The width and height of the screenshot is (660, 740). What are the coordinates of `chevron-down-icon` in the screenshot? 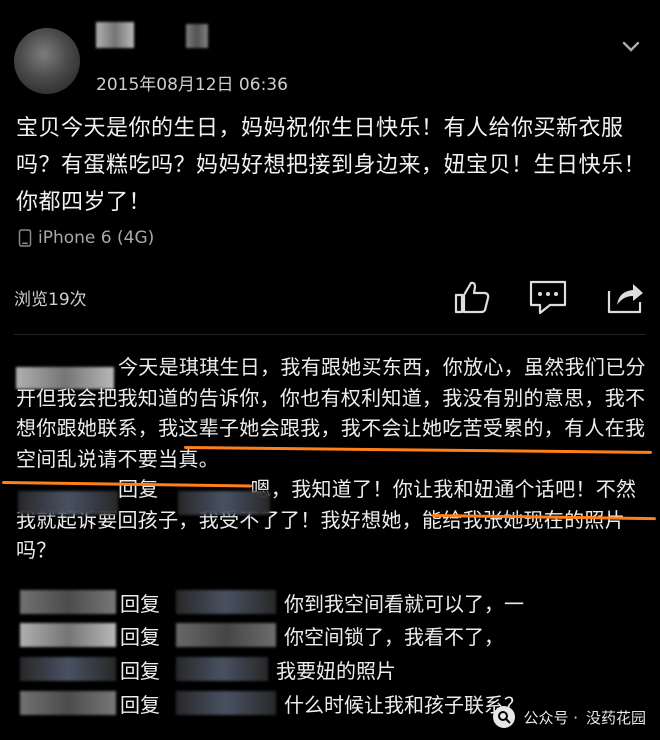 It's located at (631, 47).